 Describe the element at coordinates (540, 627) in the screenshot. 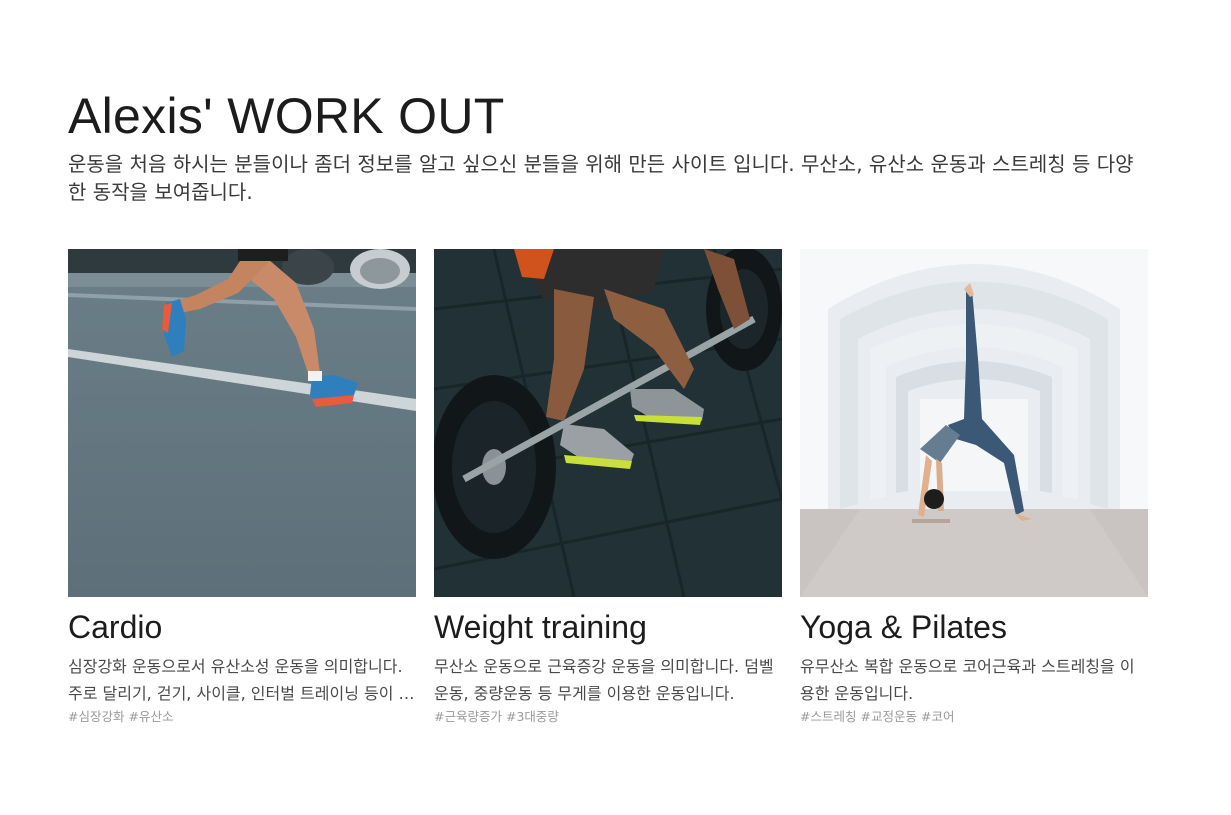

I see `card-title: Weight training` at that location.